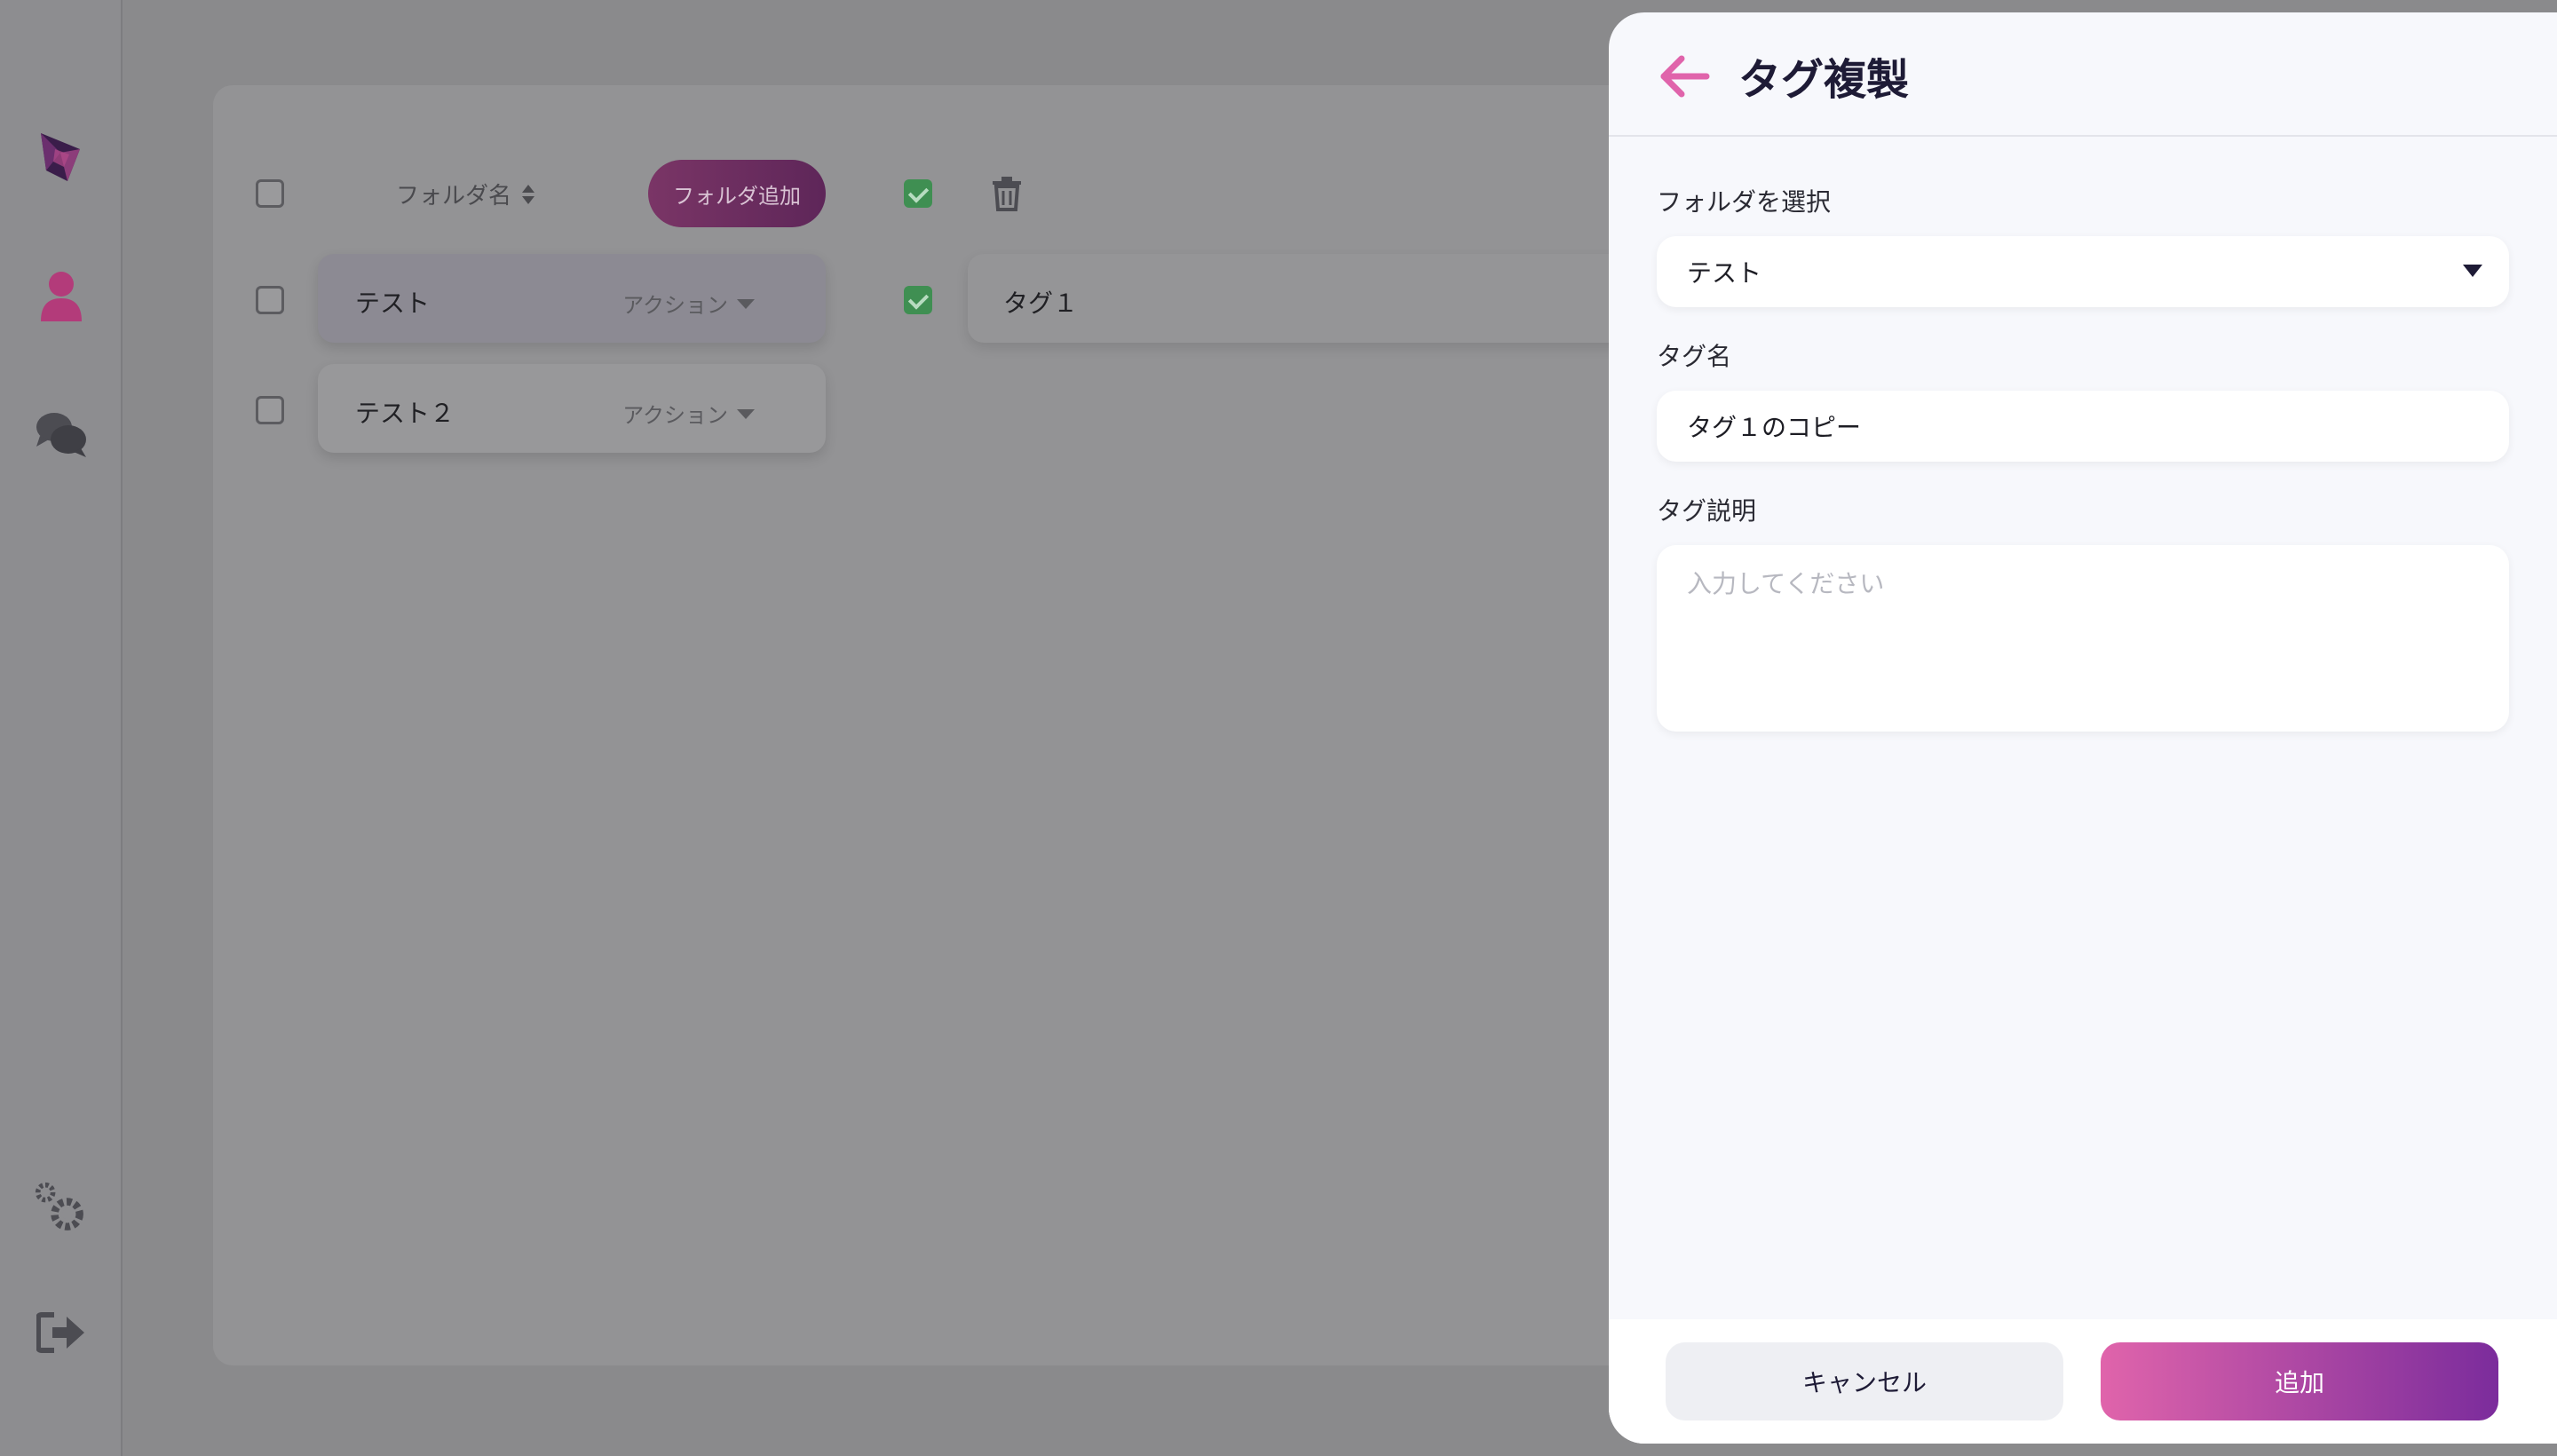  What do you see at coordinates (61, 157) in the screenshot?
I see `logo-icon` at bounding box center [61, 157].